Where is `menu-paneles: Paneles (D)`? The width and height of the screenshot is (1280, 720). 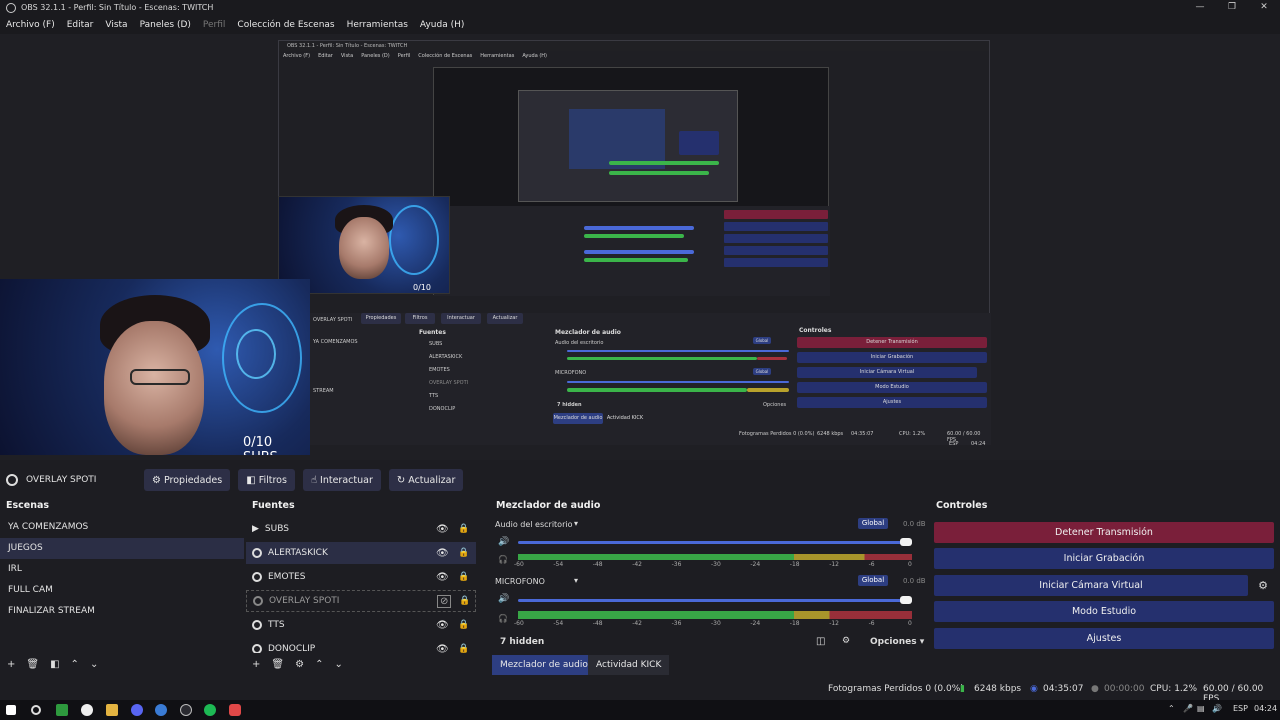
menu-paneles: Paneles (D) is located at coordinates (165, 25).